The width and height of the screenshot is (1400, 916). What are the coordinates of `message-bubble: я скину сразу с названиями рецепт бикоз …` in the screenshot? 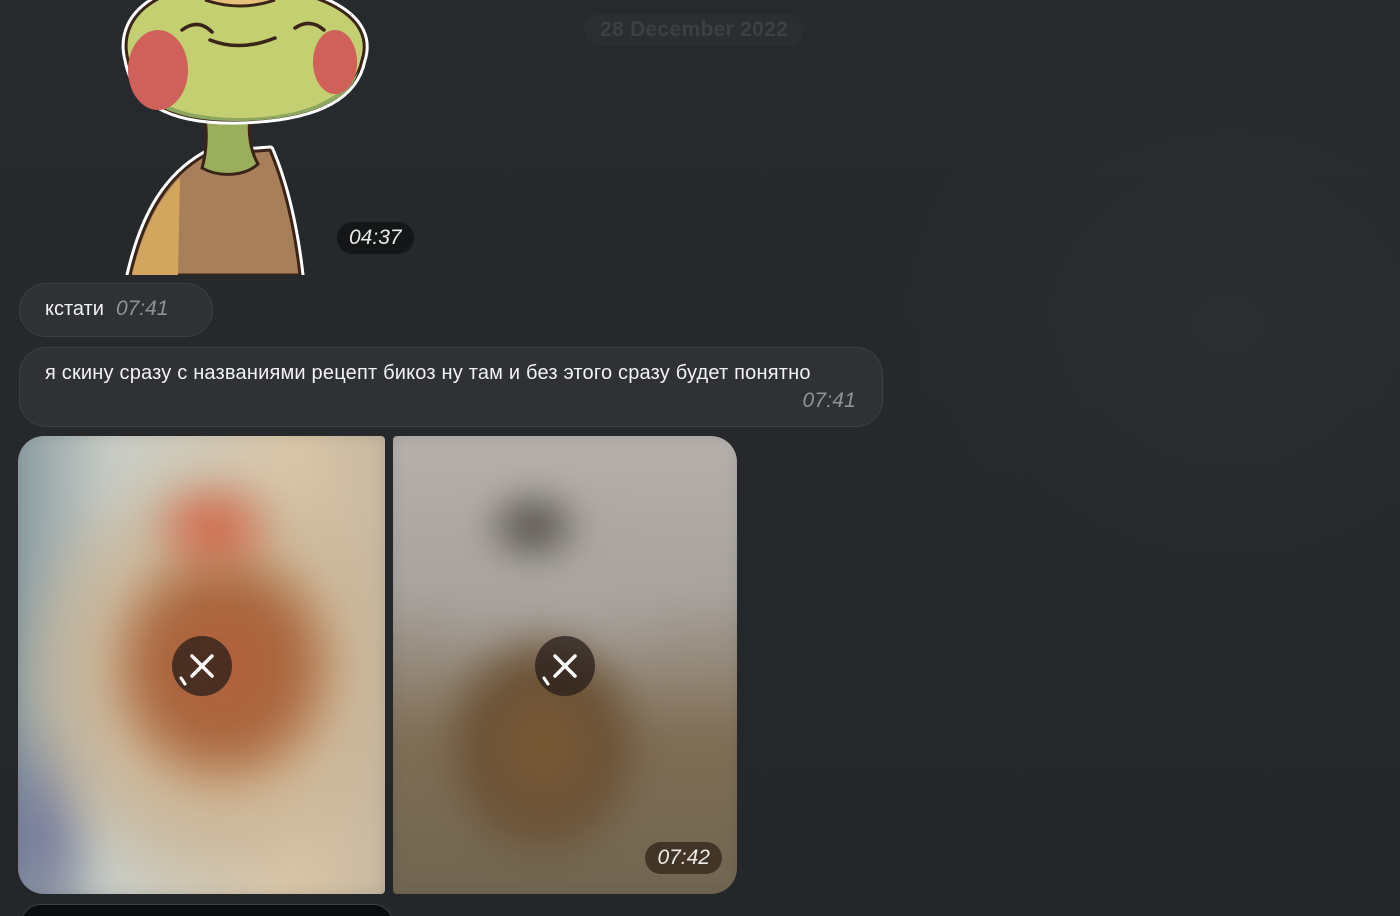 It's located at (451, 387).